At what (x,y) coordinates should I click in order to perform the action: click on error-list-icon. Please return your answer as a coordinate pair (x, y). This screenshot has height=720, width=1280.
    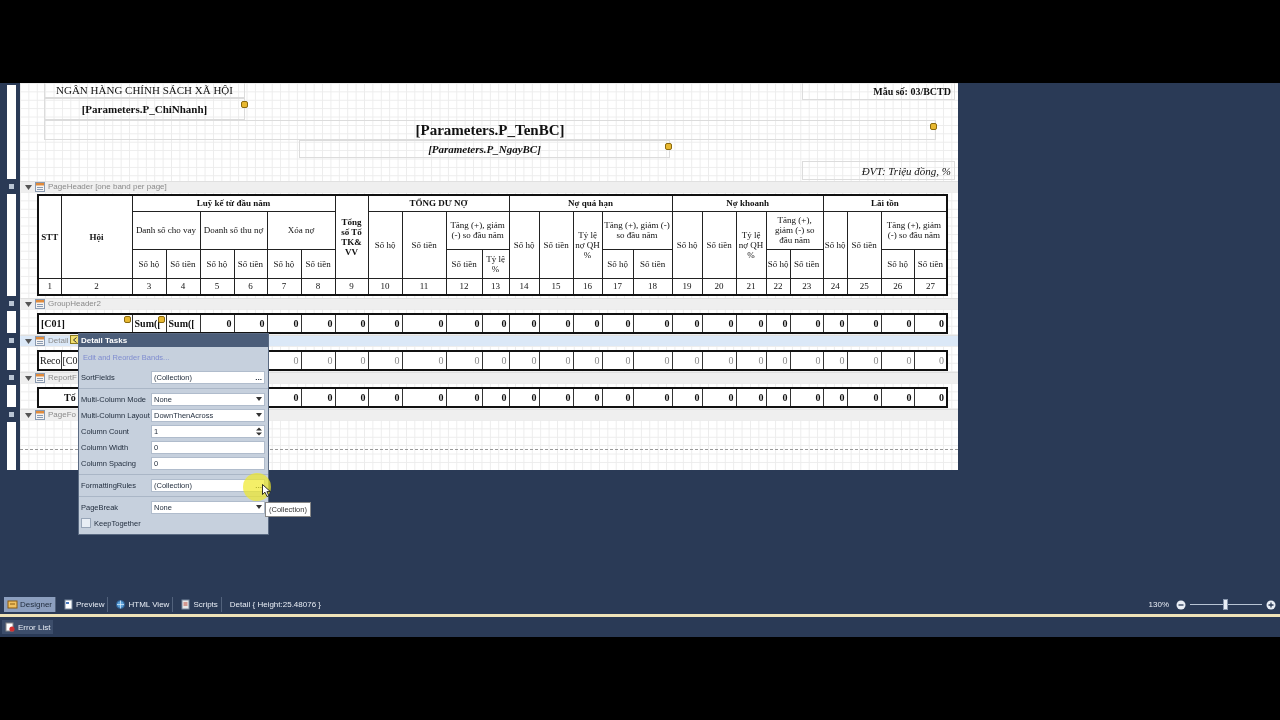
    Looking at the image, I should click on (10, 627).